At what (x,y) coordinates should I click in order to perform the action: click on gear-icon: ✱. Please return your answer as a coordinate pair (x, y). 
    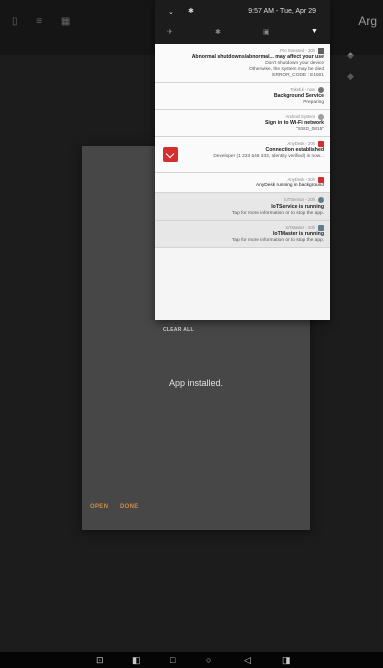
    Looking at the image, I should click on (191, 11).